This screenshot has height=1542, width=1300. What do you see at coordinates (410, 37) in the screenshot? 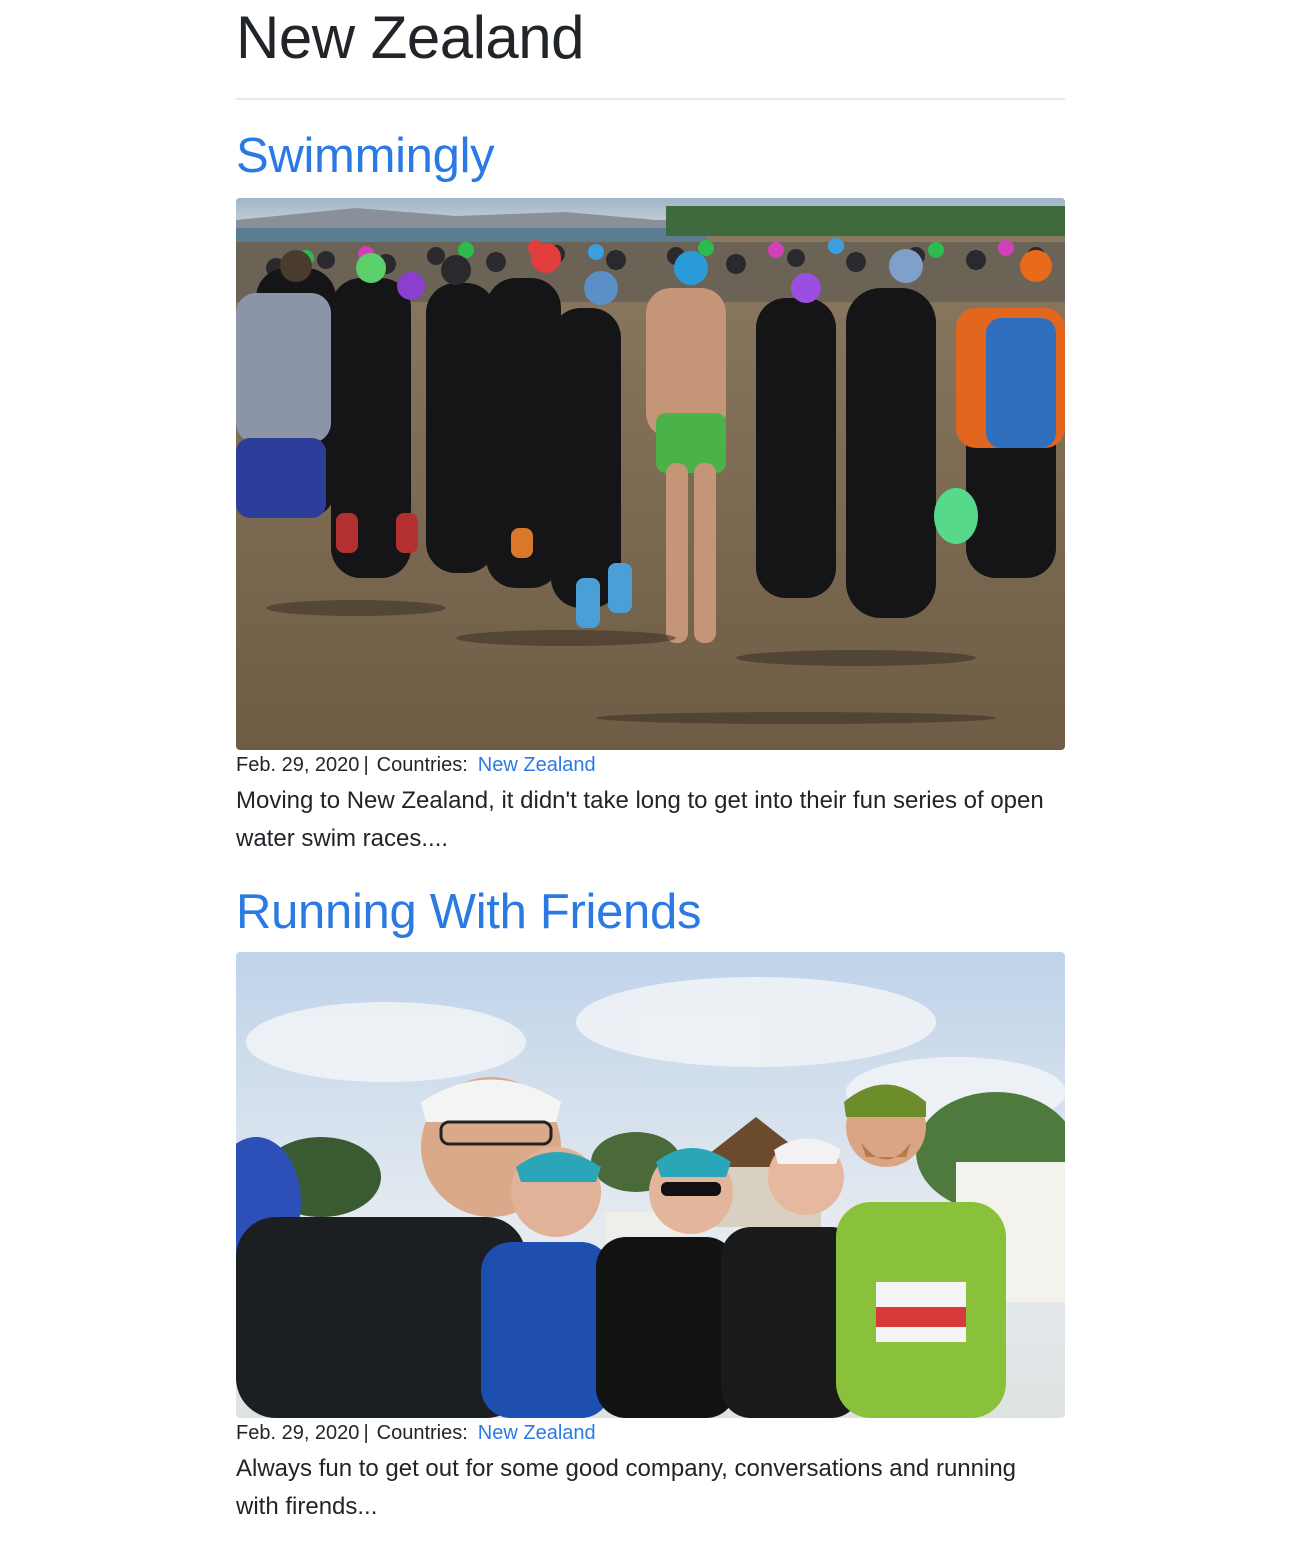
I see `page-title: New Zealand` at bounding box center [410, 37].